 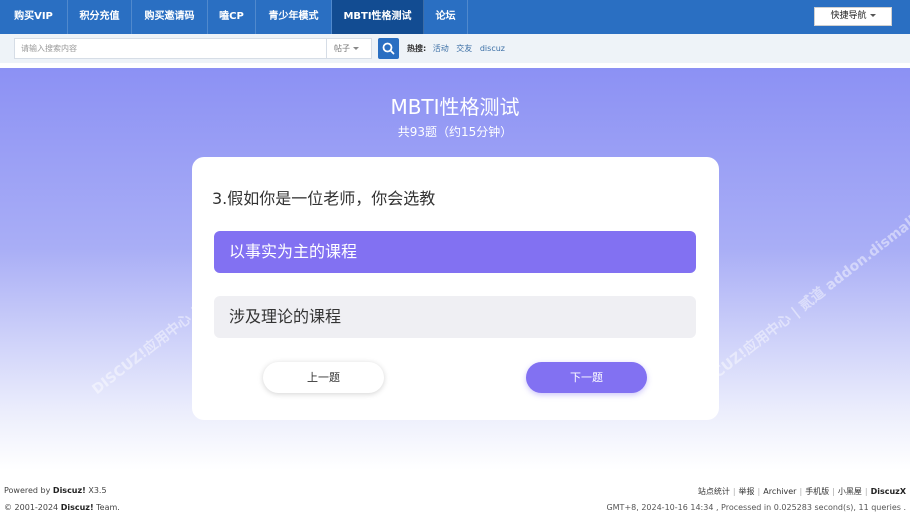 I want to click on copyright: © 2001-2024 Discuz! Team., so click(x=62, y=507).